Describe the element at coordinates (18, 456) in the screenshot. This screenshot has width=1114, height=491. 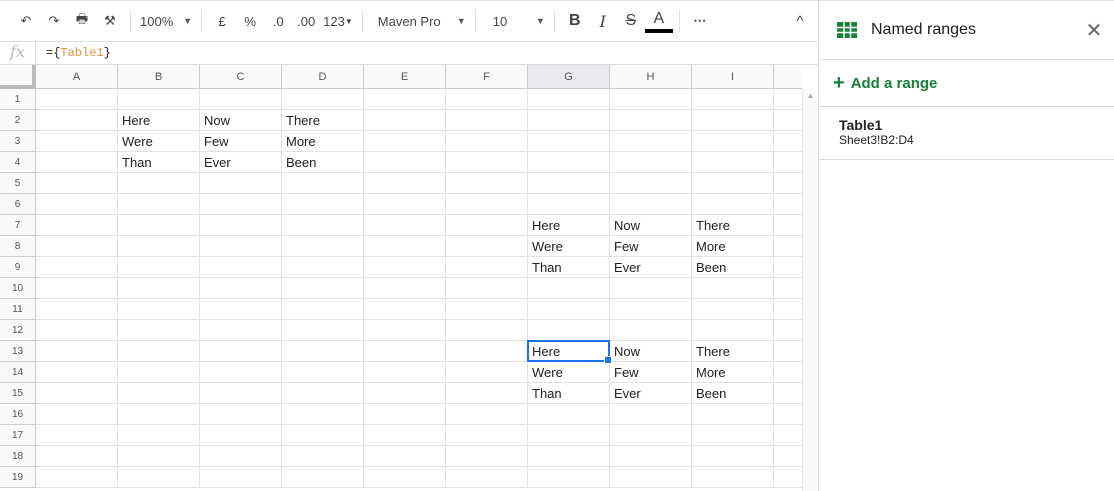
I see `row-header-18: 18` at that location.